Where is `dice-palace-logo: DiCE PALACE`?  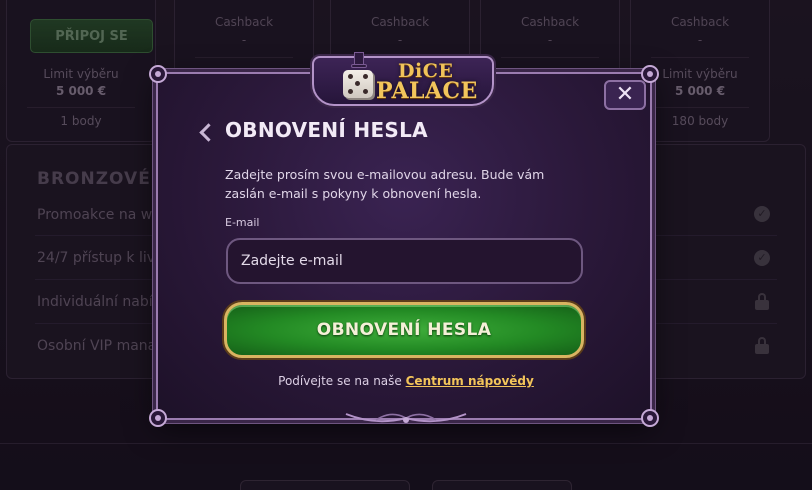
dice-palace-logo: DiCE PALACE is located at coordinates (403, 79).